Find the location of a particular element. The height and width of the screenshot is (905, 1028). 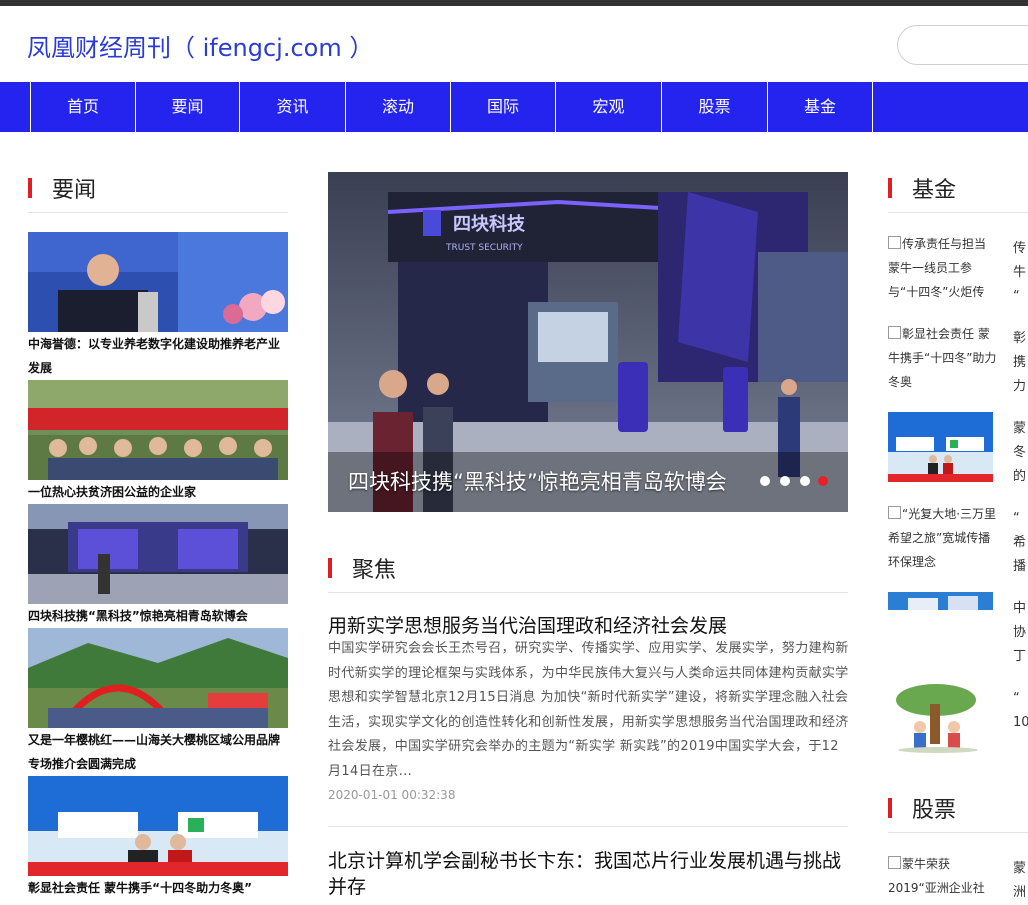

fund-item-1-image: 传承责任与担当 蒙牛一线员工参与“十四冬”火炬传 is located at coordinates (943, 268).